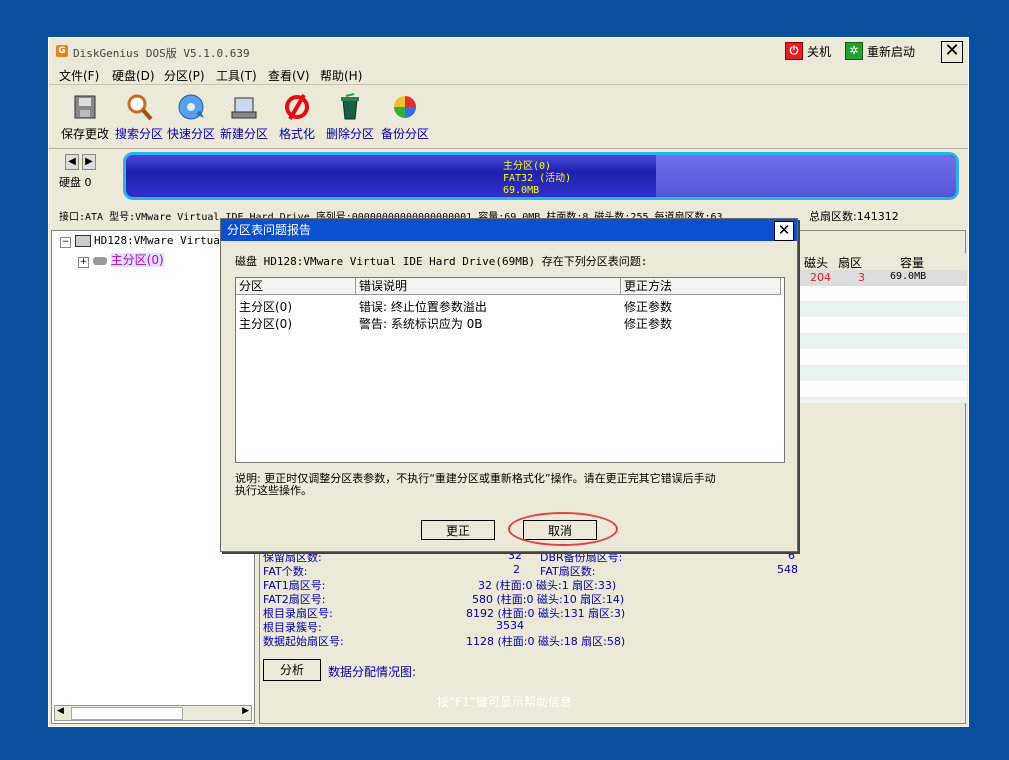 Image resolution: width=1009 pixels, height=760 pixels. What do you see at coordinates (458, 530) in the screenshot?
I see `fix-button: 更正` at bounding box center [458, 530].